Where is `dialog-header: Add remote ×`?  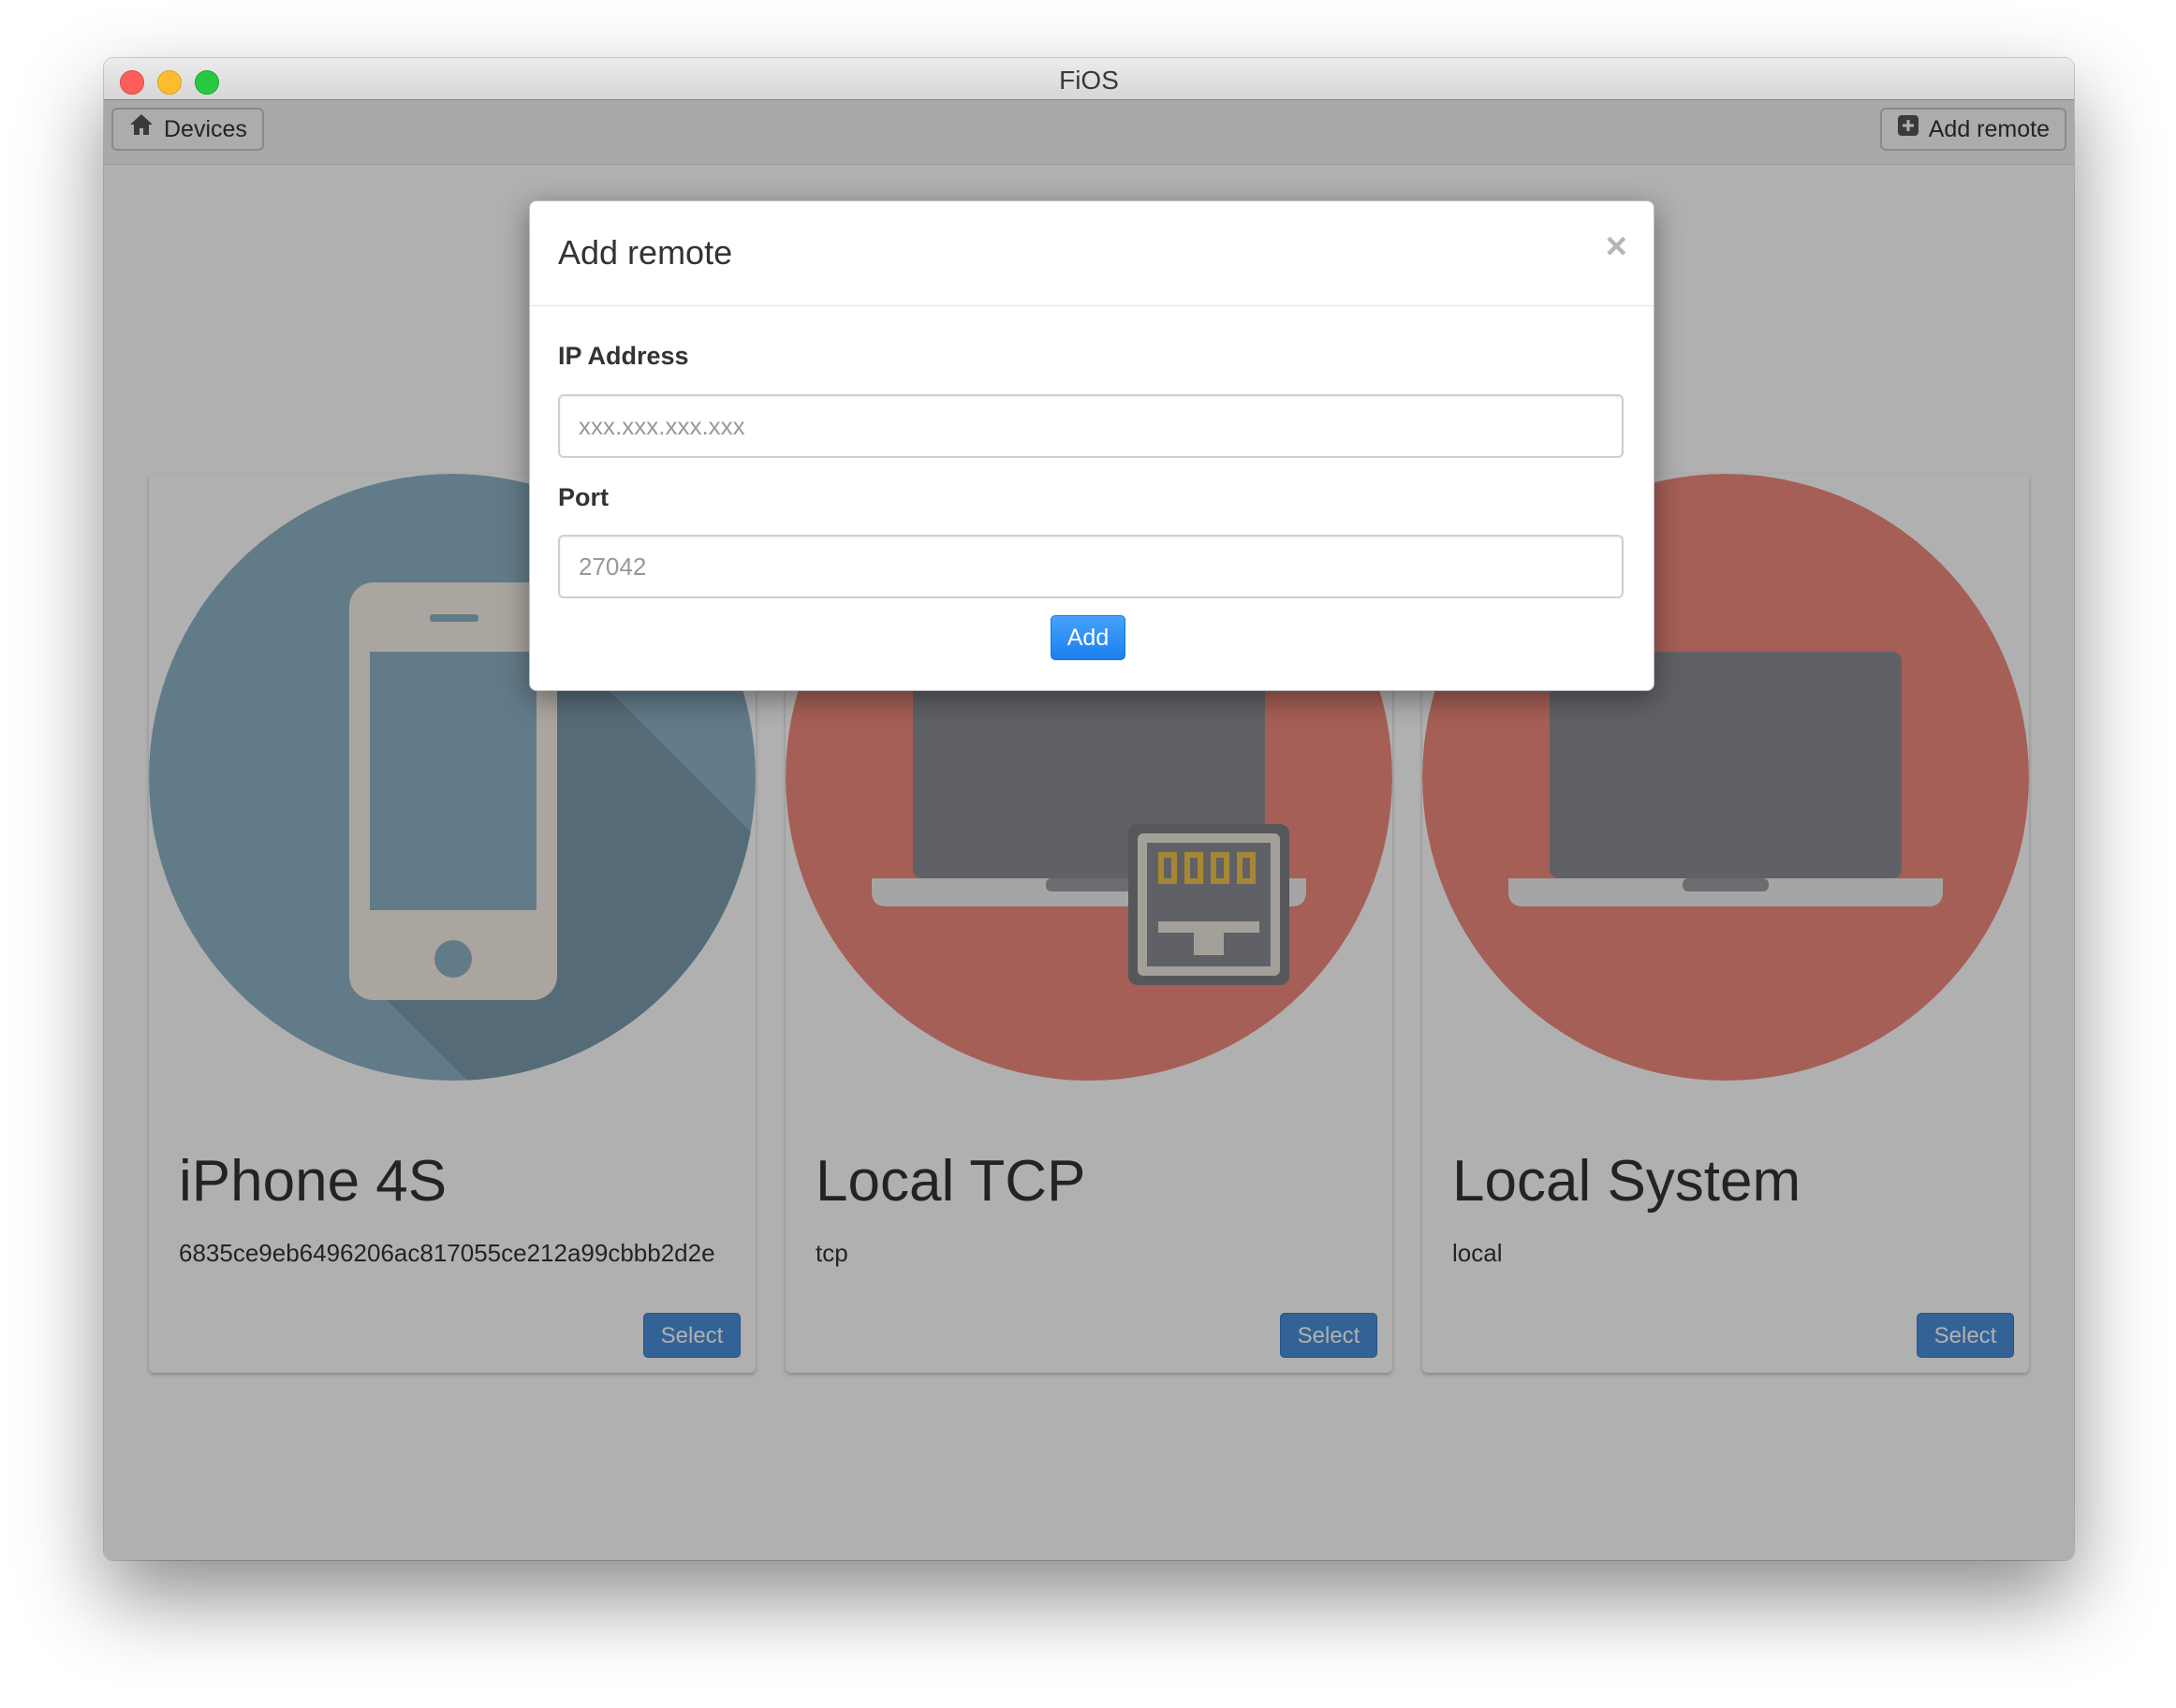 dialog-header: Add remote × is located at coordinates (1092, 253).